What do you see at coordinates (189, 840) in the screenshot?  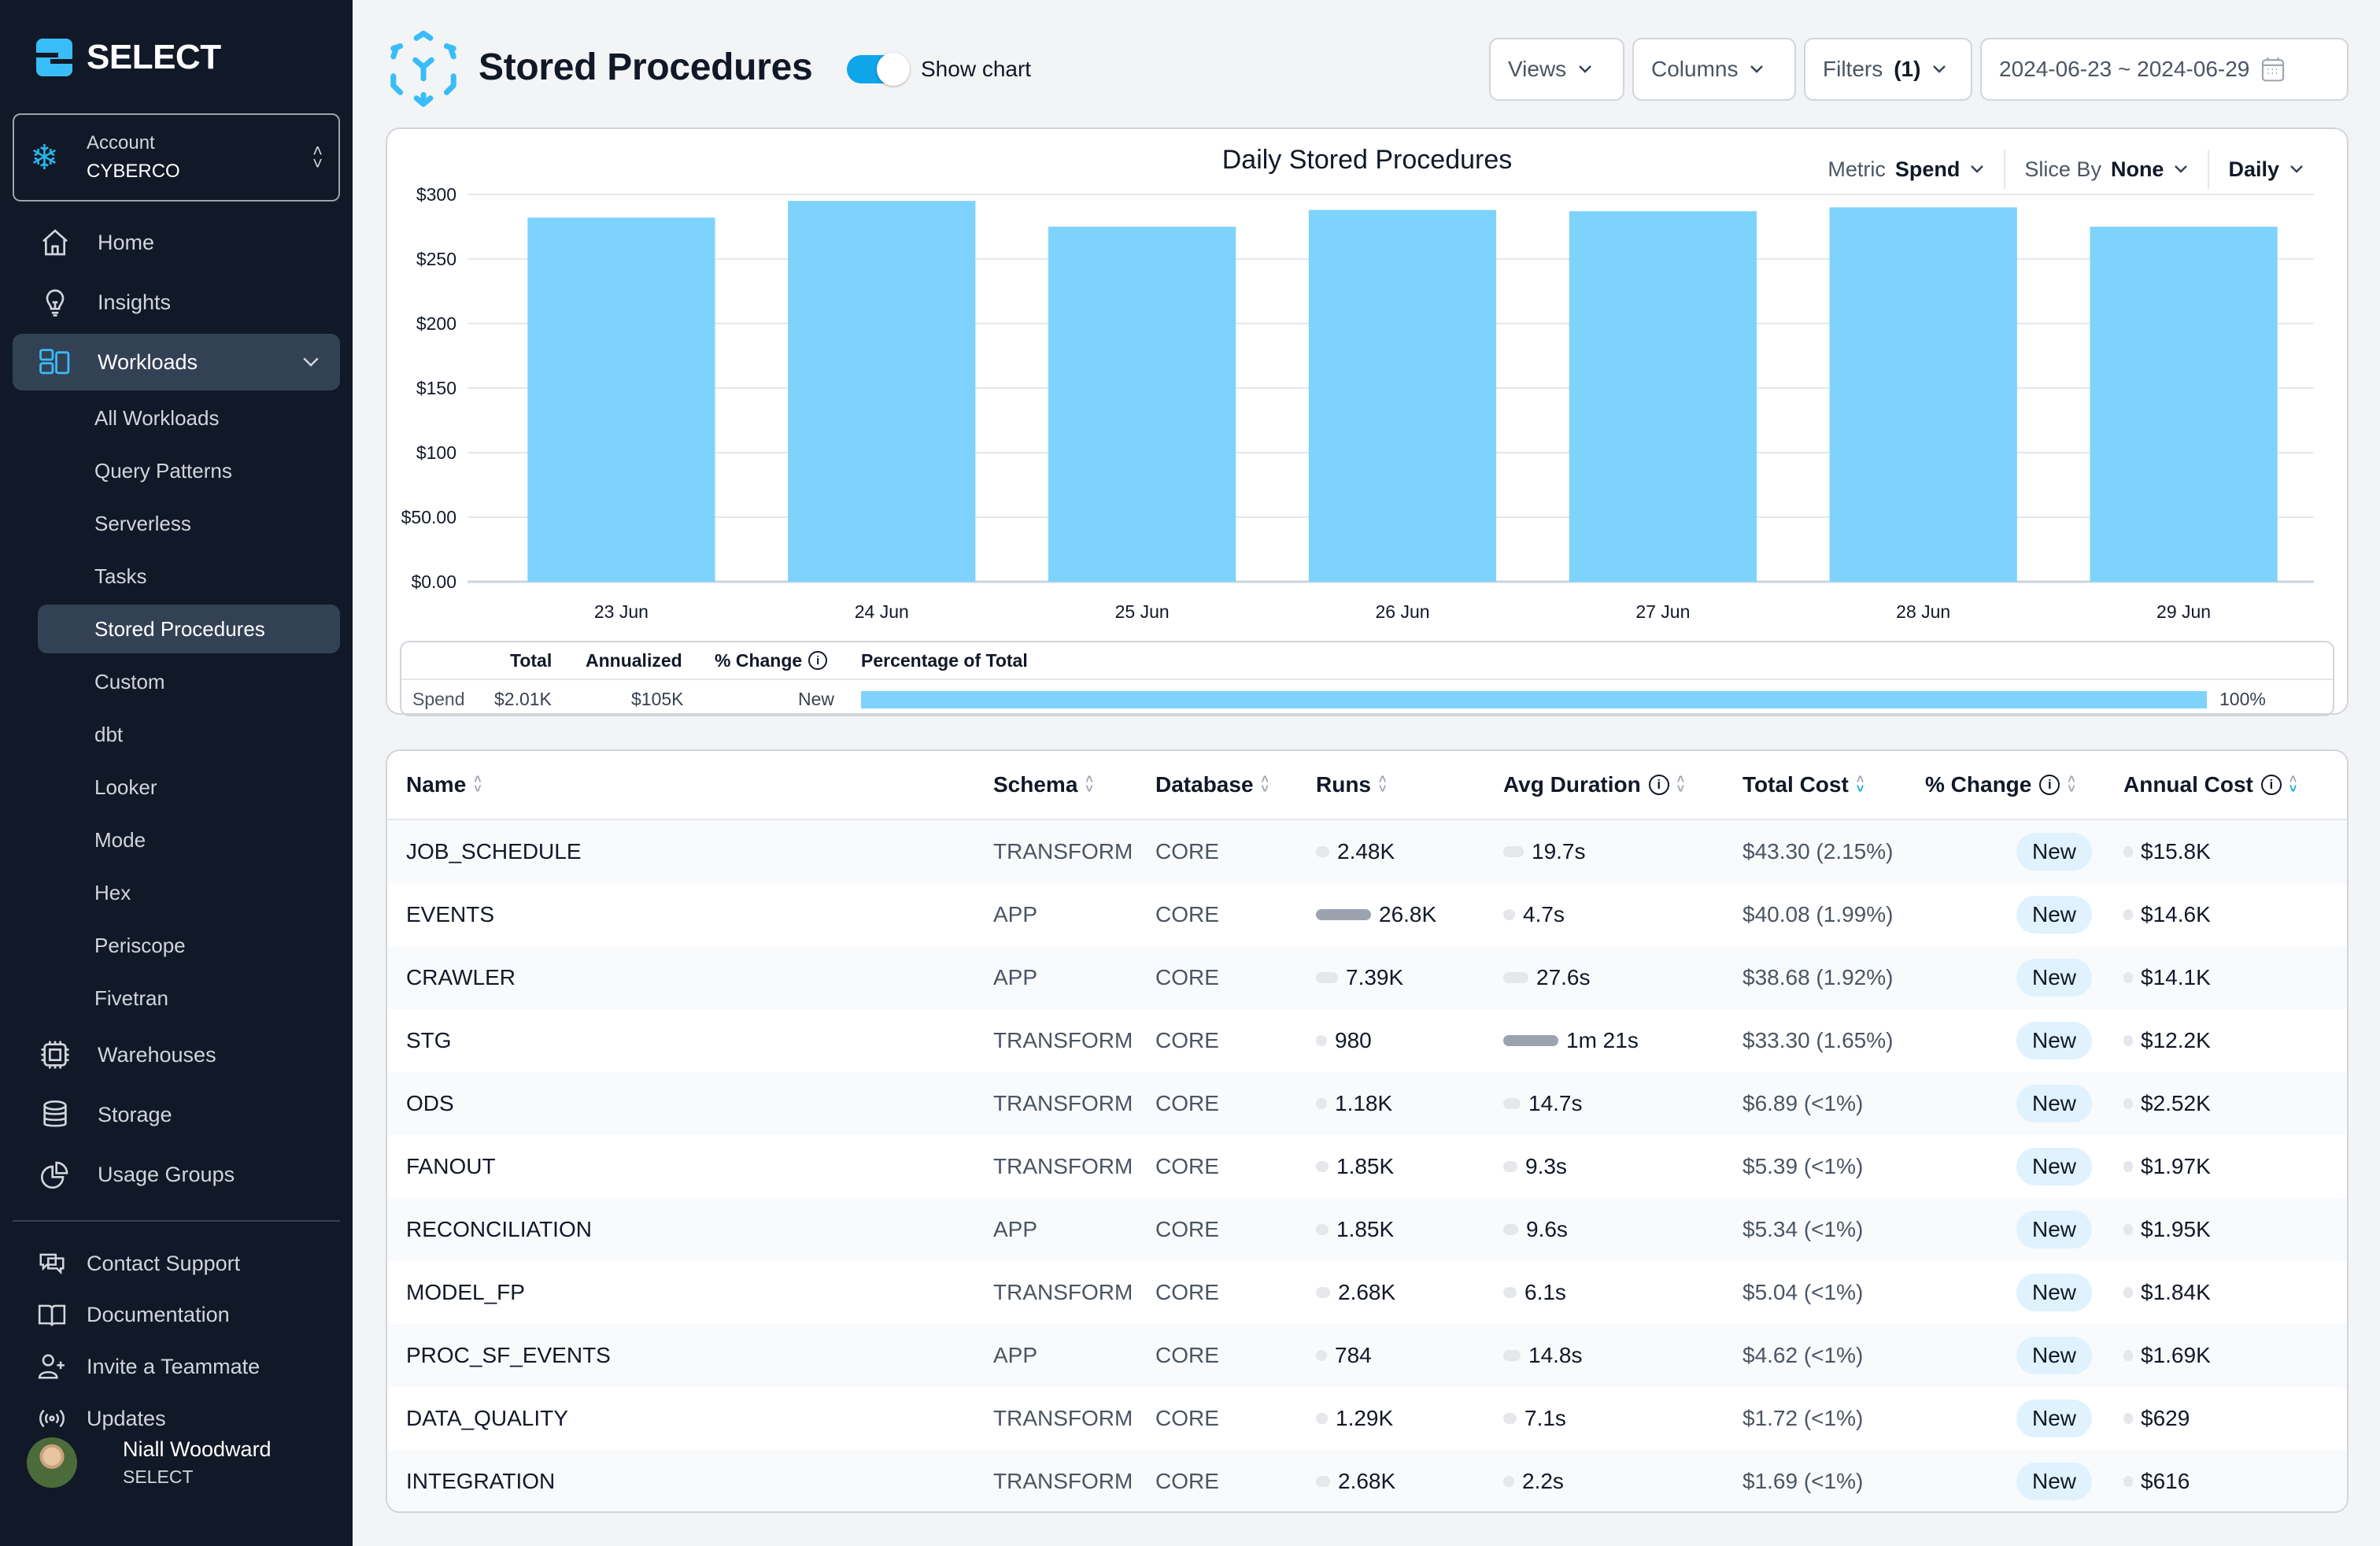 I see `sidebar-subitem-mode: Mode` at bounding box center [189, 840].